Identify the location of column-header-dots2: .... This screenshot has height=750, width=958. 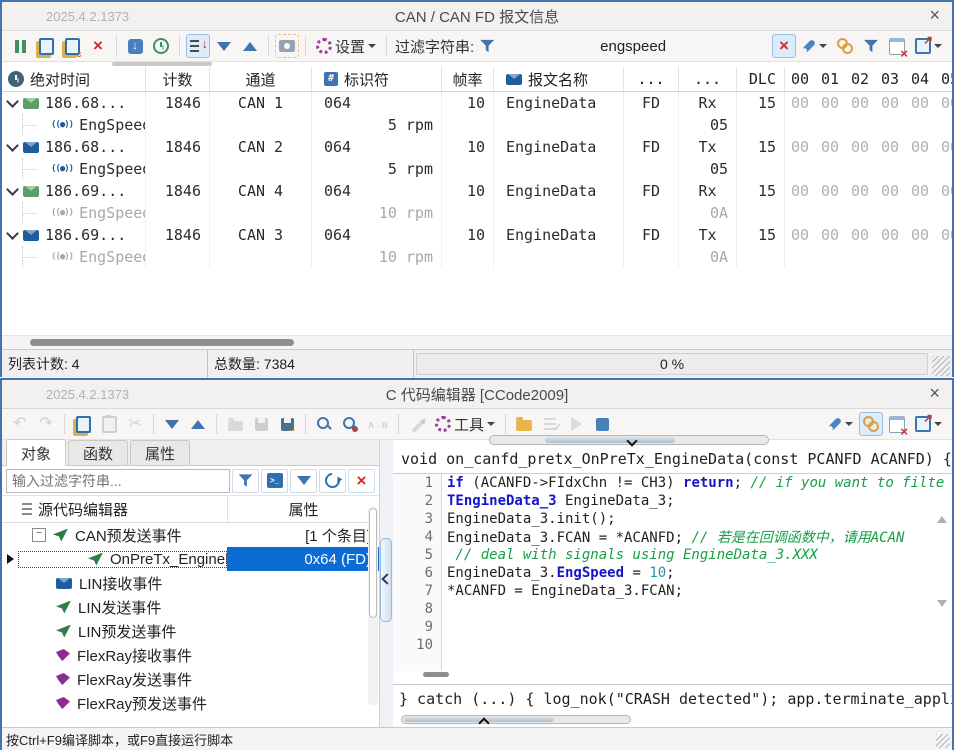
(708, 79).